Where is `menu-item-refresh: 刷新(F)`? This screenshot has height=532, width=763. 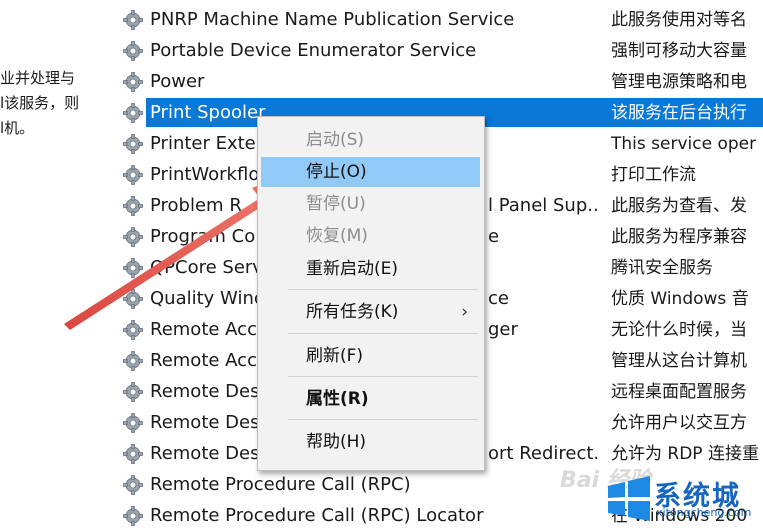 menu-item-refresh: 刷新(F) is located at coordinates (371, 356).